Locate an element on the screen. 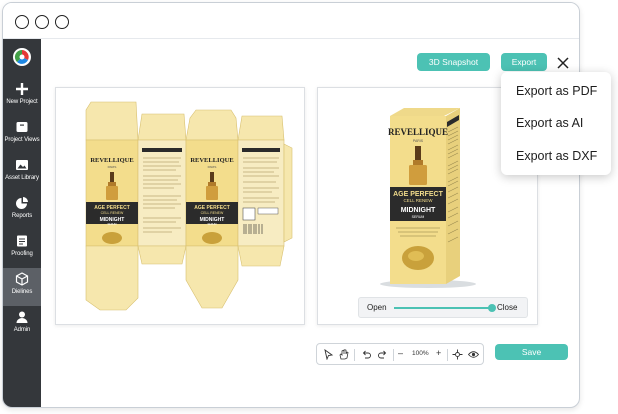  export-menu: Export as PDF Export as AI Export as DXF is located at coordinates (556, 123).